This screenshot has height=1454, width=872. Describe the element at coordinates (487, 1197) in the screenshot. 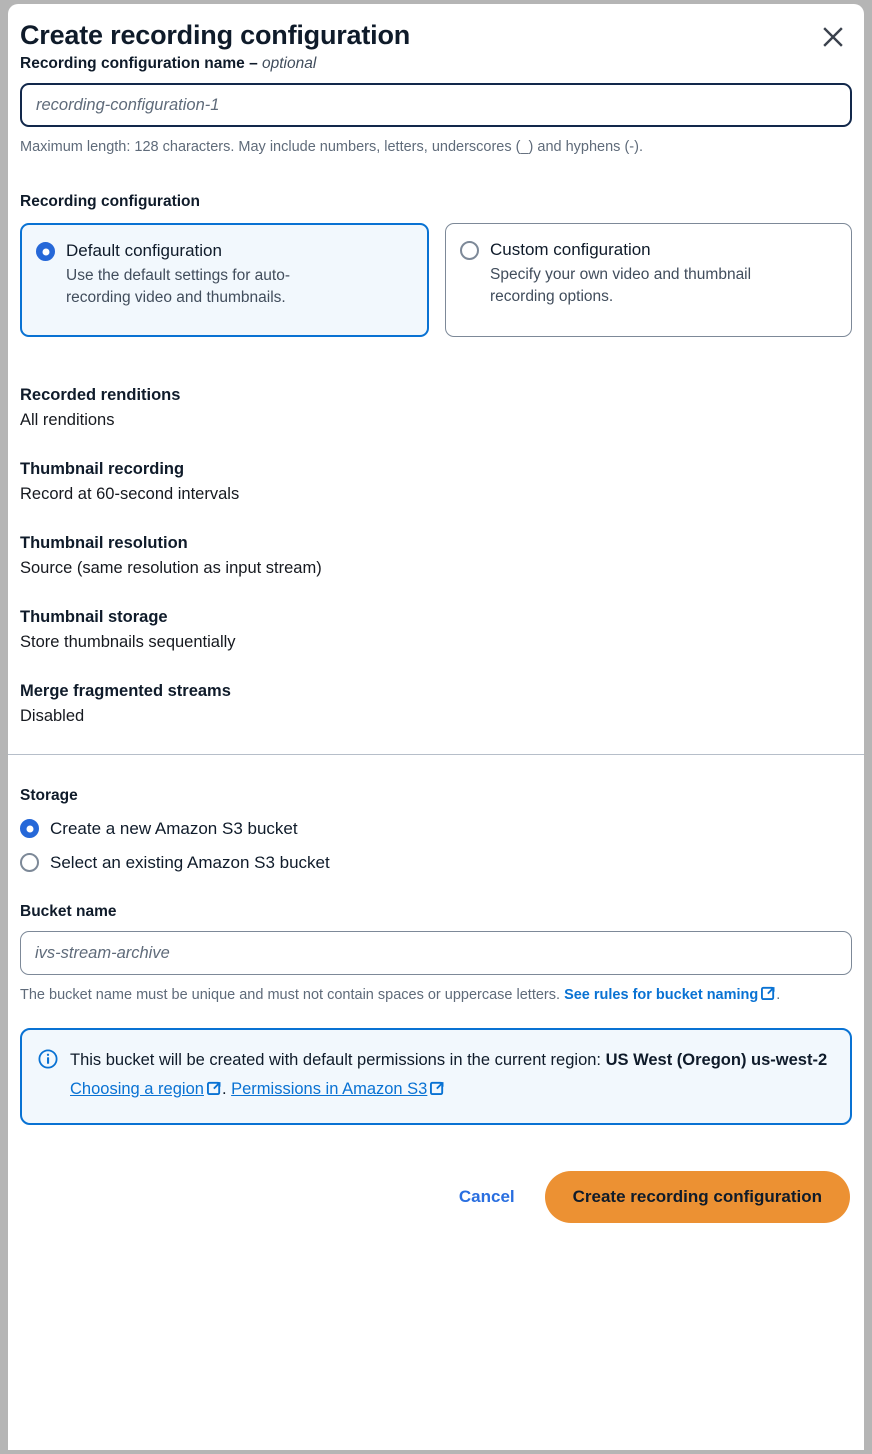

I see `cancel-button: Cancel` at that location.